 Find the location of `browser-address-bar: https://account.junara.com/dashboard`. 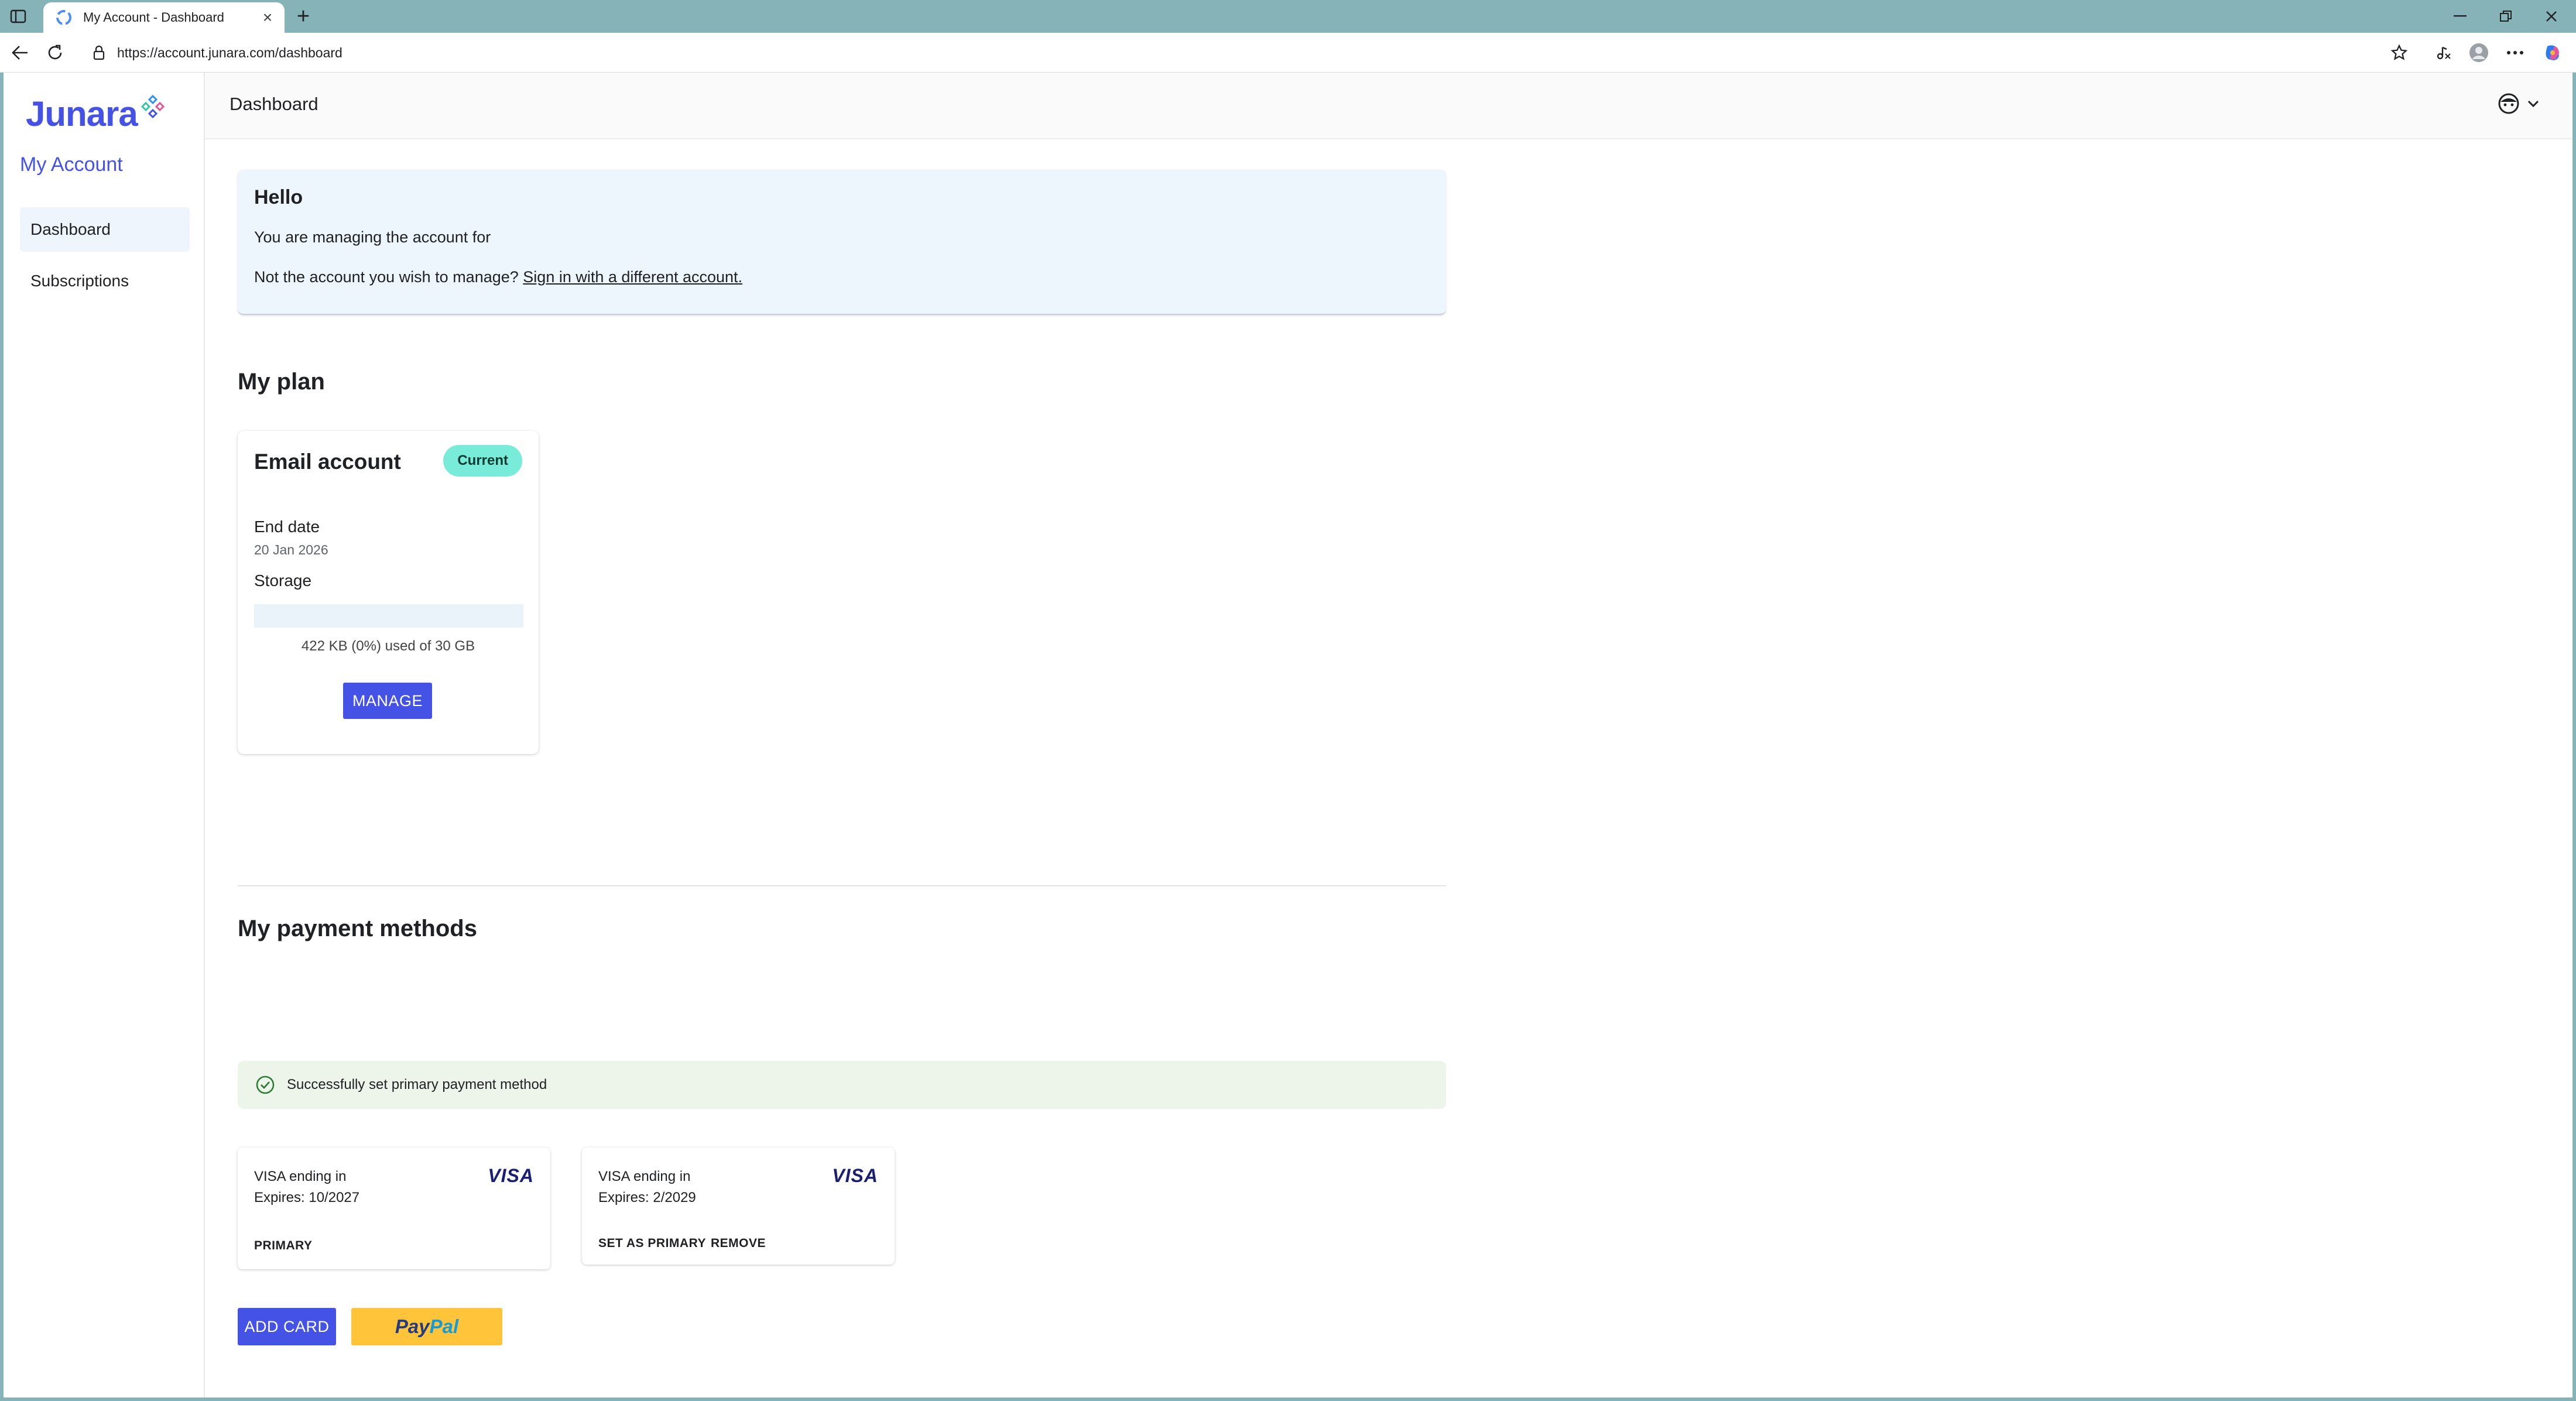

browser-address-bar: https://account.junara.com/dashboard is located at coordinates (1288, 53).